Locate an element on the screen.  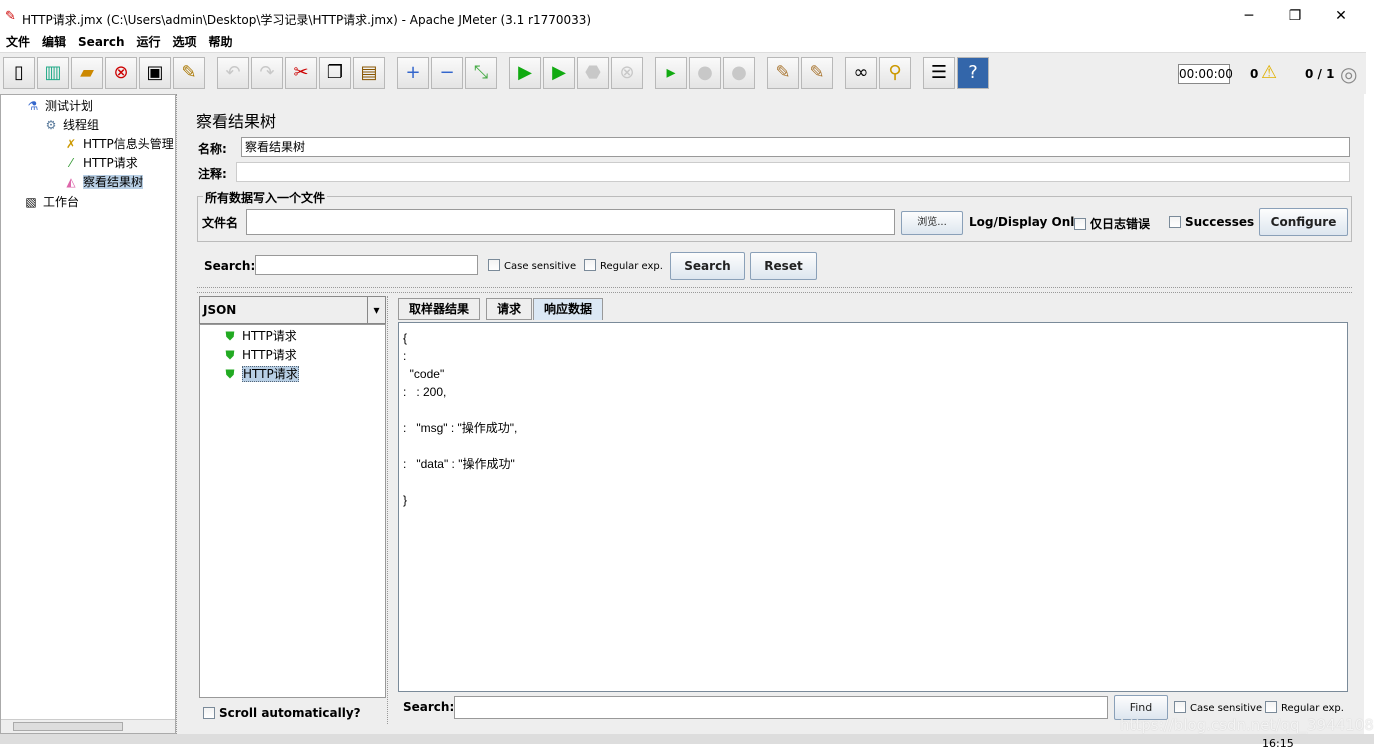
successes-checkbox: Successes is located at coordinates (1211, 222).